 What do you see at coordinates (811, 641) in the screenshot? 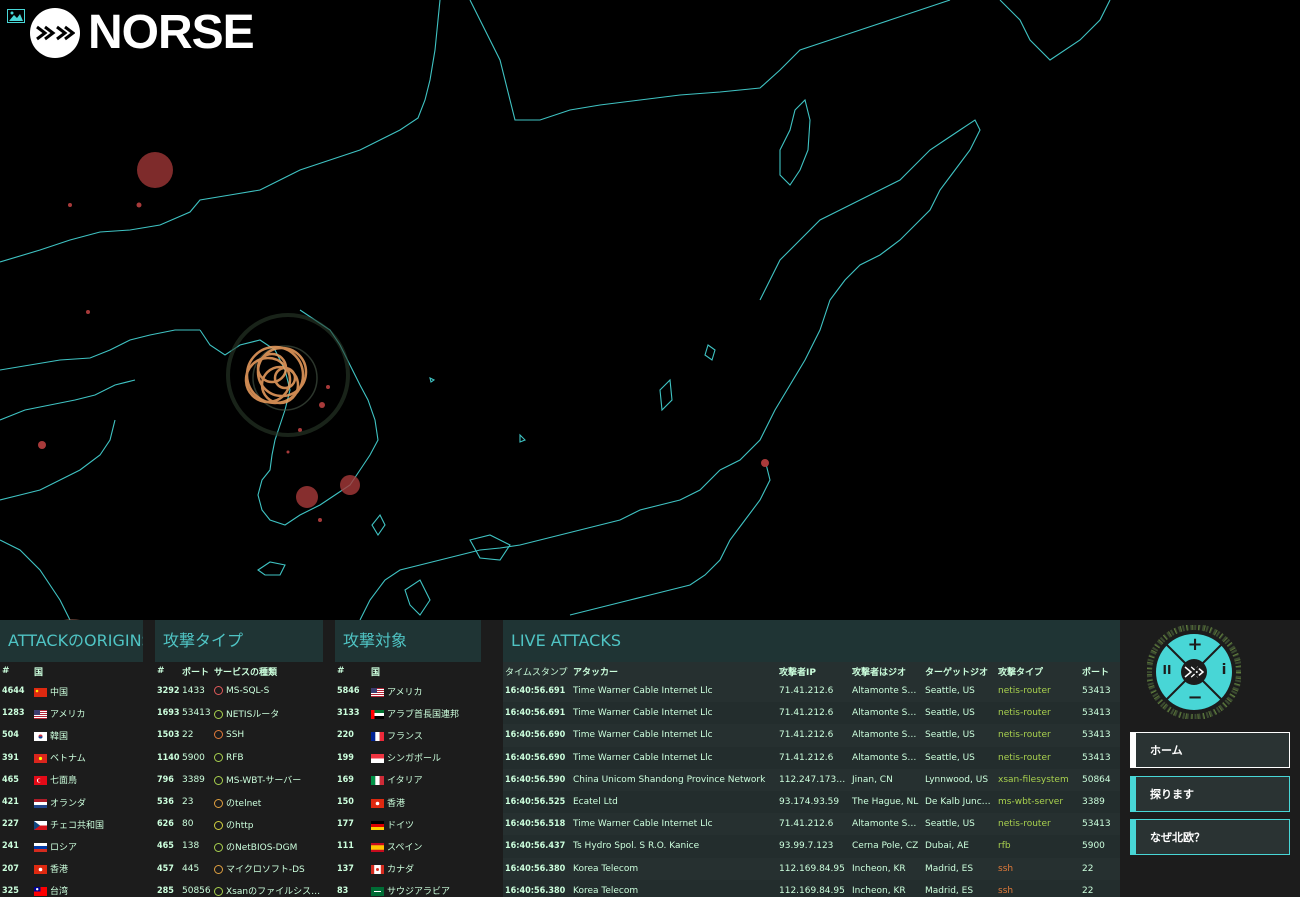
I see `live-attacks-title: LIVE ATTACKS` at bounding box center [811, 641].